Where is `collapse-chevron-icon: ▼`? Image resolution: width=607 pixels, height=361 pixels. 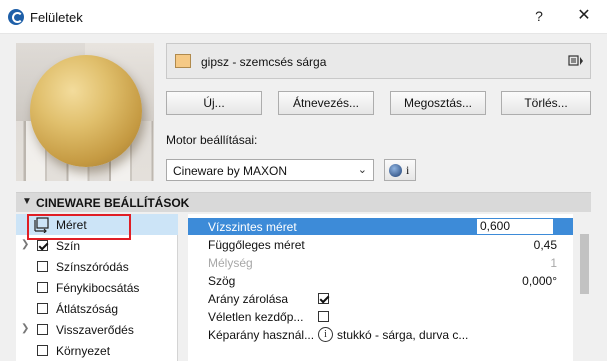
collapse-chevron-icon: ▼ is located at coordinates (27, 201).